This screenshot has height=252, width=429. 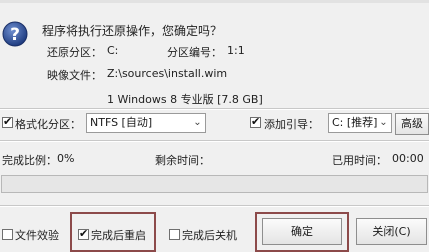 I want to click on partition-number-value: 1:1, so click(x=236, y=50).